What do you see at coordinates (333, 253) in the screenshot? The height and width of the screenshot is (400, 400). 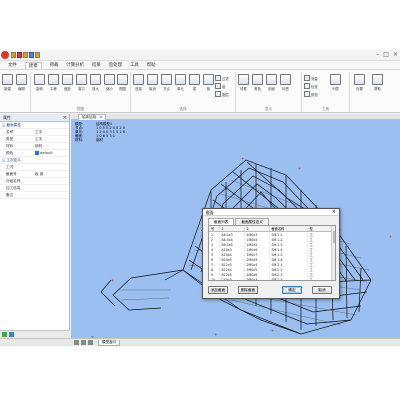 I see `table-scrollbar` at bounding box center [333, 253].